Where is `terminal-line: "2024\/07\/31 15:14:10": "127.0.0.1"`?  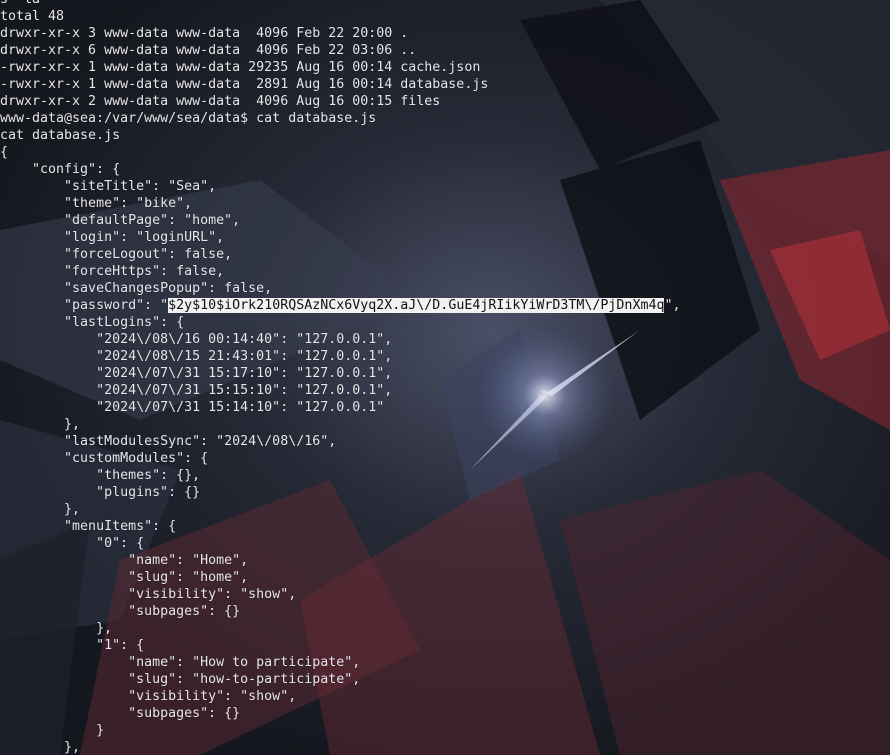 terminal-line: "2024\/07\/31 15:14:10": "127.0.0.1" is located at coordinates (192, 407).